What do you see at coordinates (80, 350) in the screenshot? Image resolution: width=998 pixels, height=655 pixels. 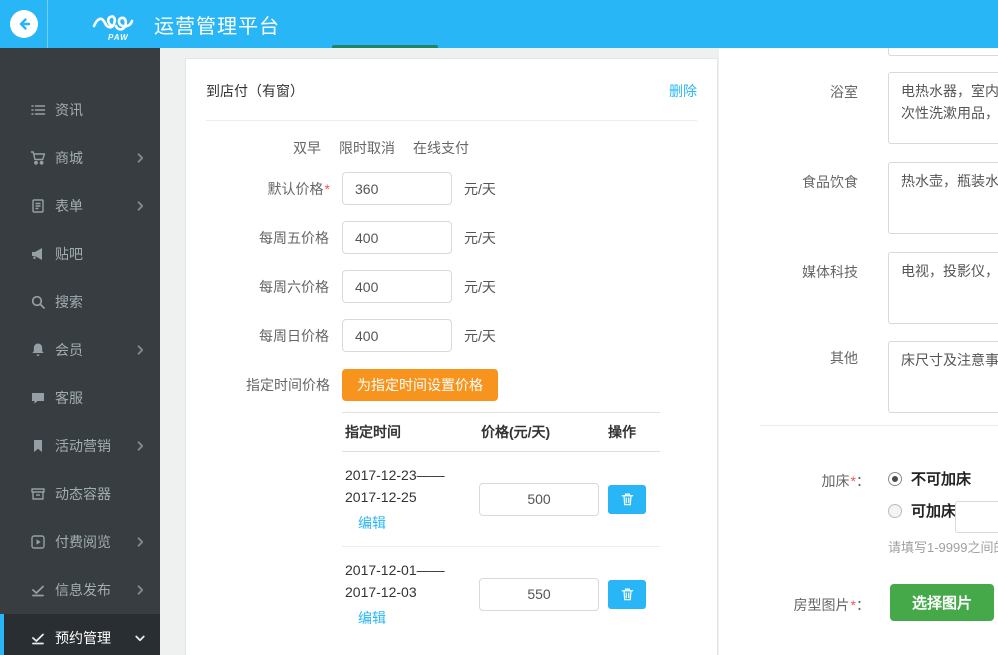 I see `sidebar-item-member: 会员` at bounding box center [80, 350].